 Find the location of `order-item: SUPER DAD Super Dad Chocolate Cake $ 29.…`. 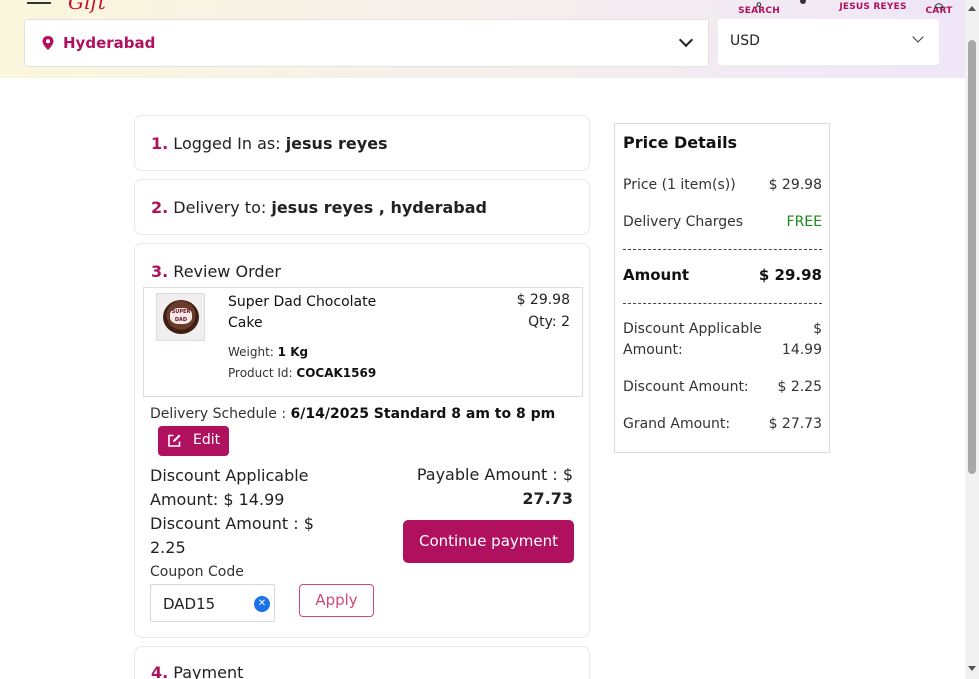

order-item: SUPER DAD Super Dad Chocolate Cake $ 29.… is located at coordinates (363, 342).